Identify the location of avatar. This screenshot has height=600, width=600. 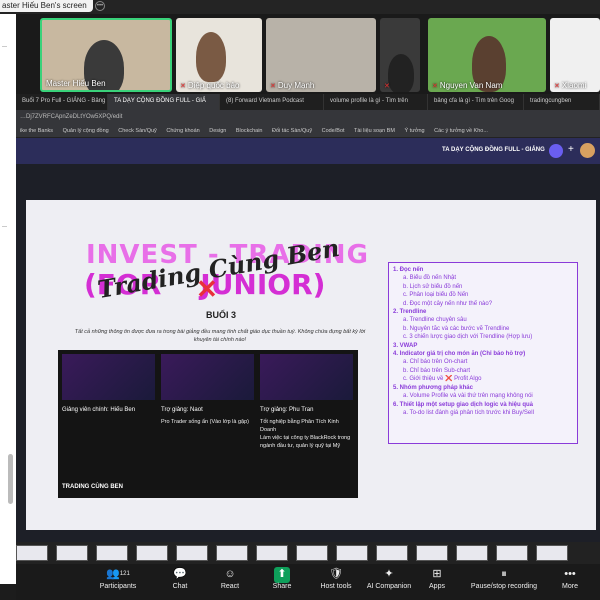
(587, 150).